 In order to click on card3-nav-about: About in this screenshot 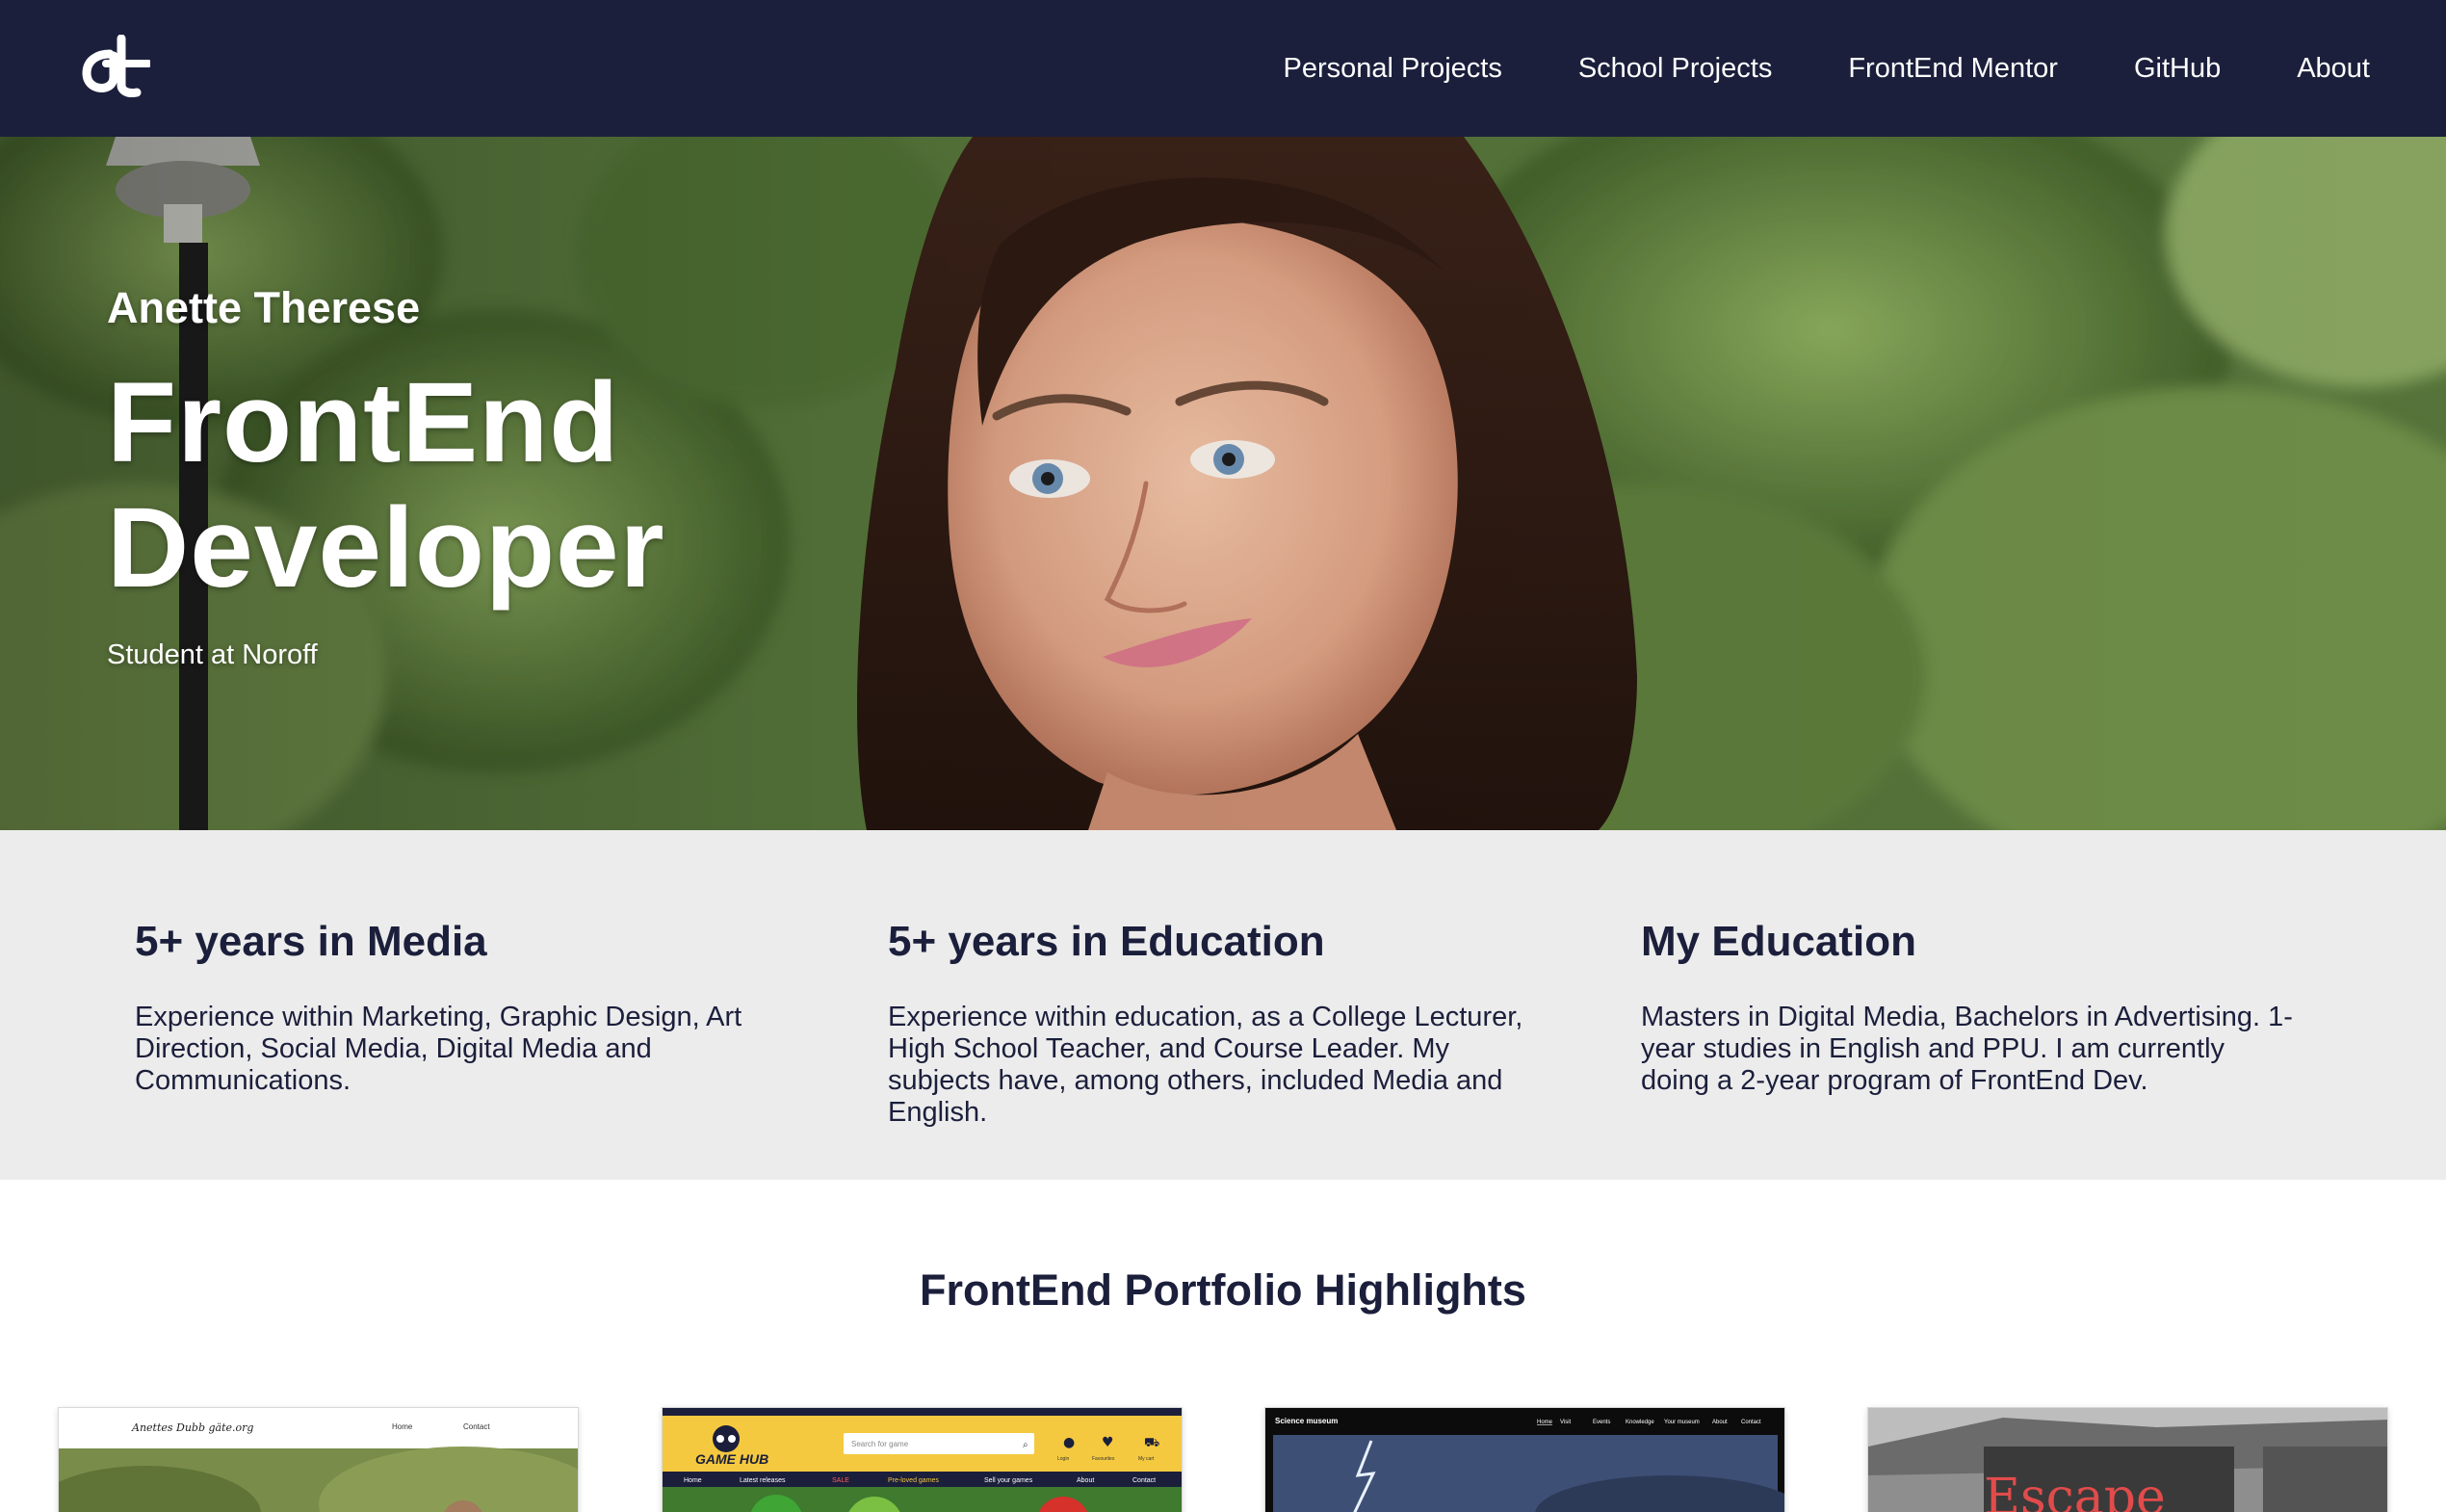, I will do `click(1720, 1422)`.